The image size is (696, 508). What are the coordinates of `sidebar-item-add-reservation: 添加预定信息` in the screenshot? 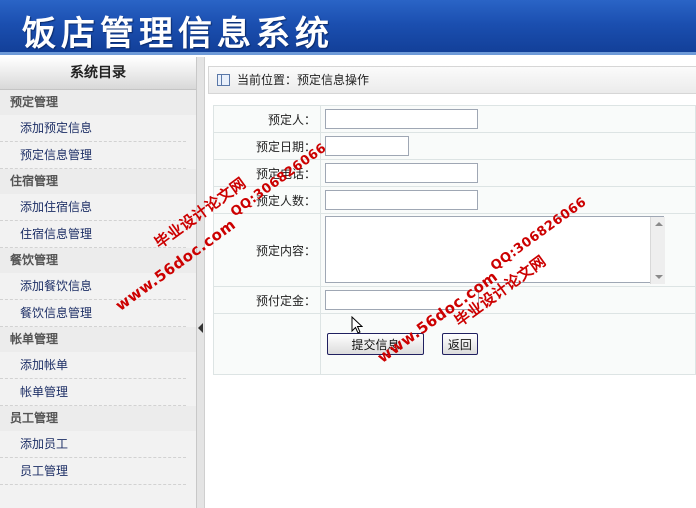 It's located at (93, 128).